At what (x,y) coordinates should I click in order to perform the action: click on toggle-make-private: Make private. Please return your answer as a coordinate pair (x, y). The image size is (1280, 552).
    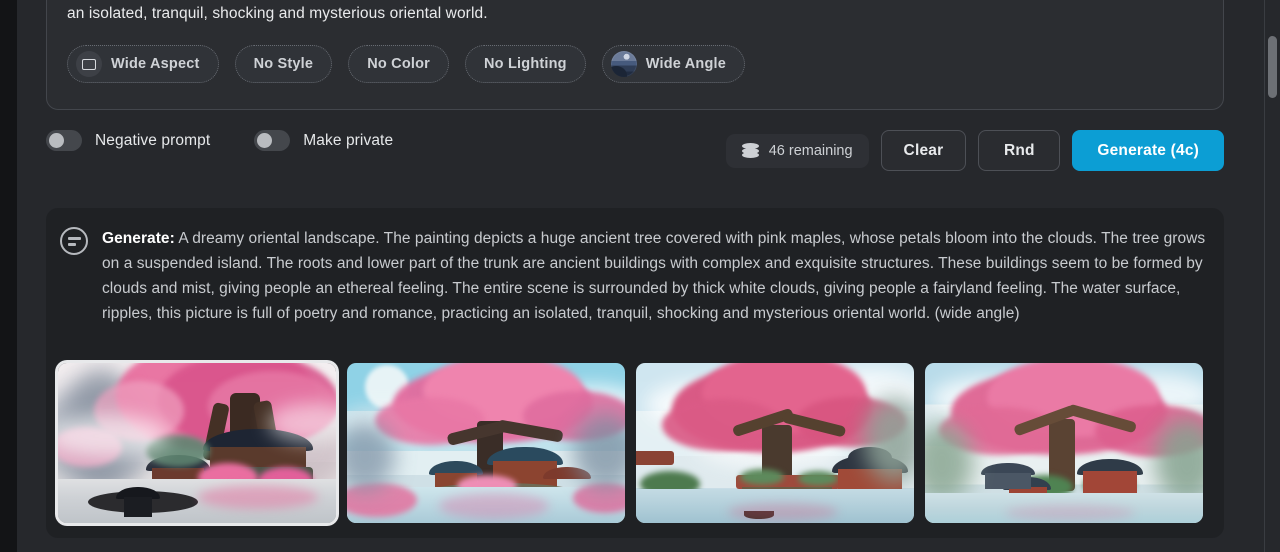
    Looking at the image, I should click on (323, 140).